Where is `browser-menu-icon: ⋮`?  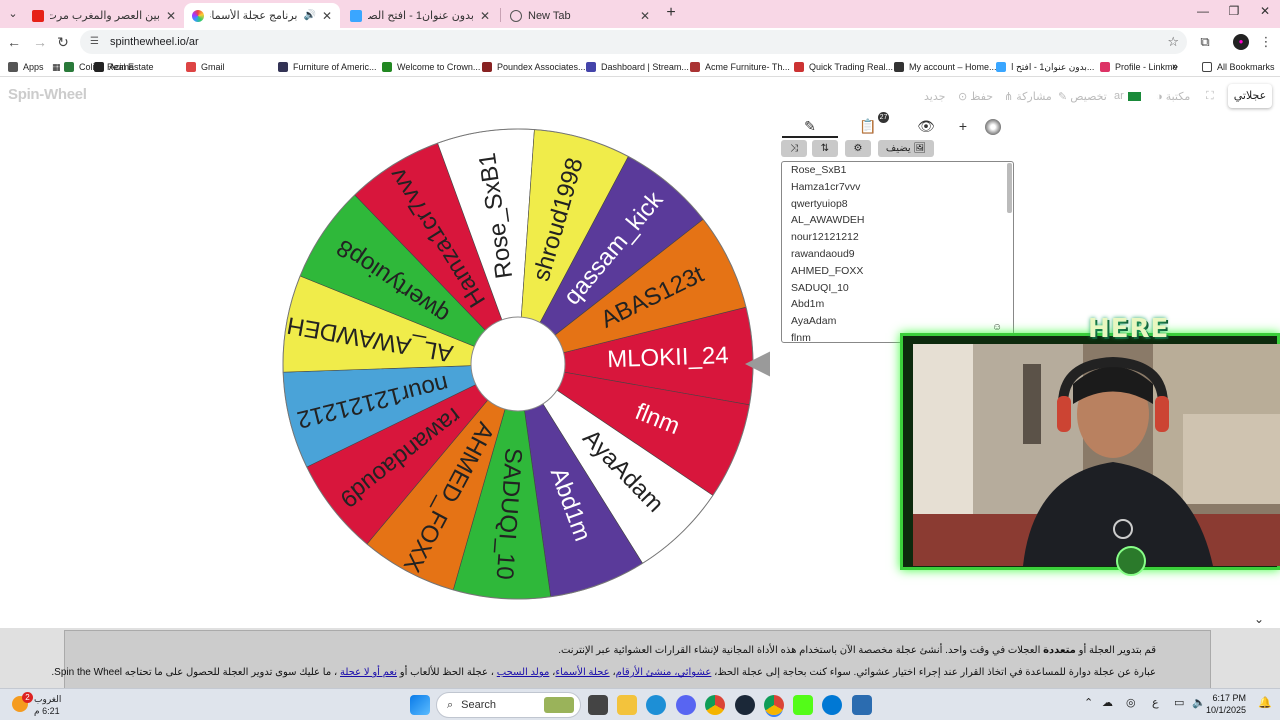 browser-menu-icon: ⋮ is located at coordinates (1266, 42).